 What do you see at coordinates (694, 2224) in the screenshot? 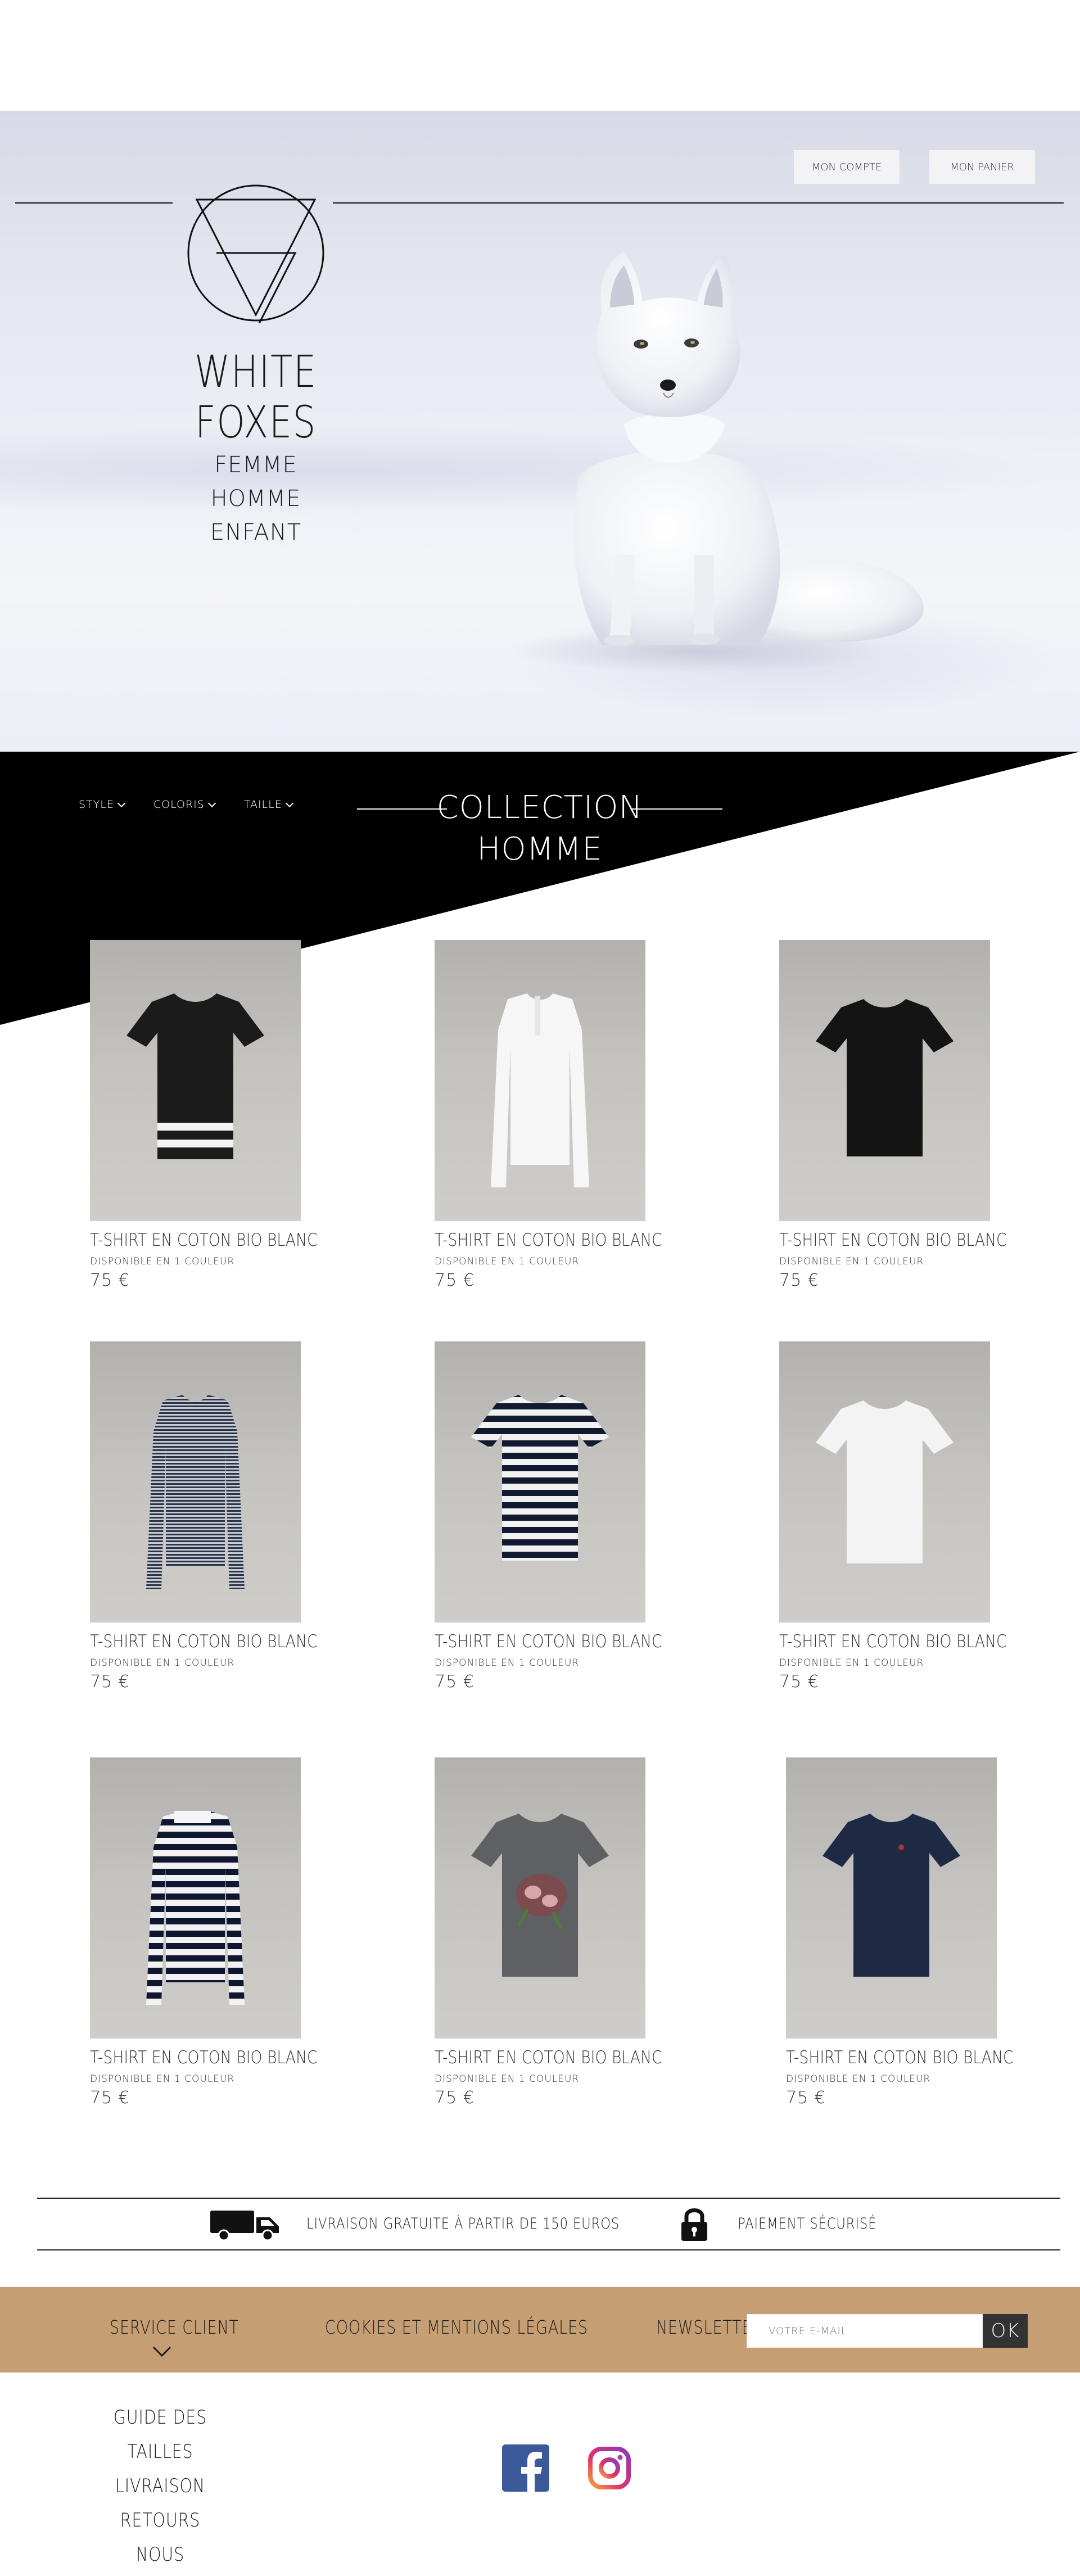
I see `padlock-icon` at bounding box center [694, 2224].